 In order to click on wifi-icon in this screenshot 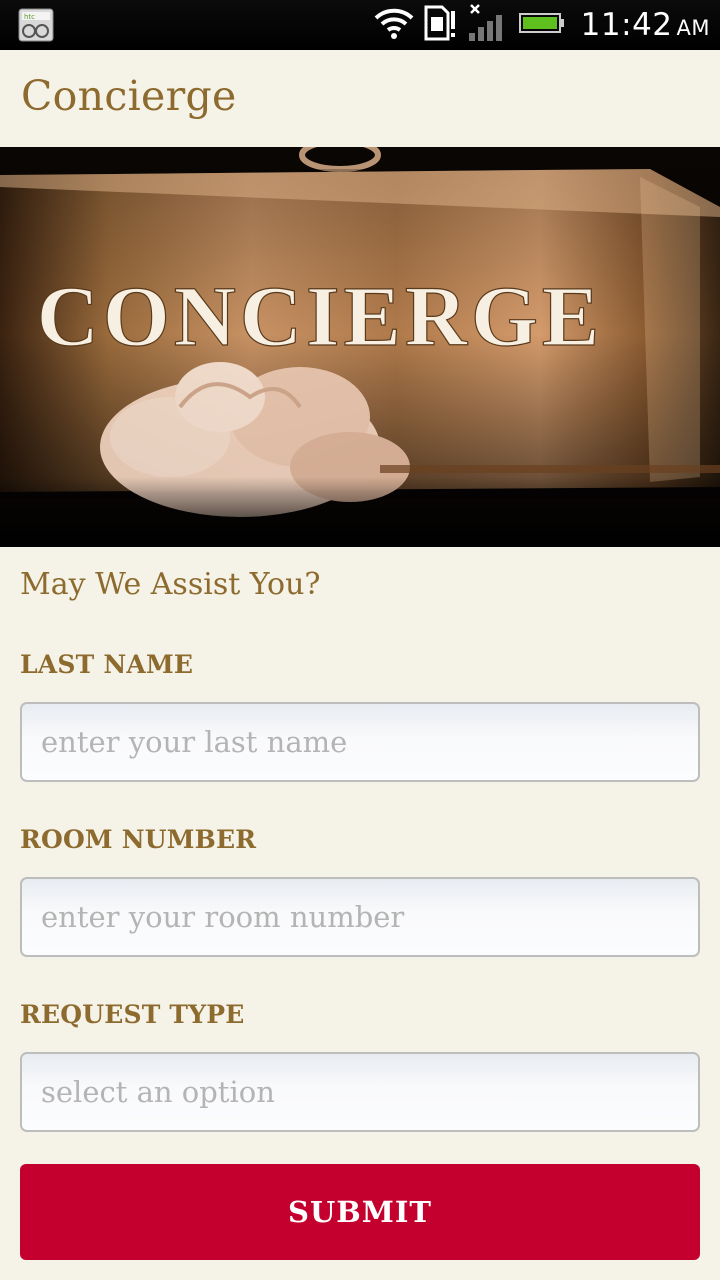, I will do `click(394, 25)`.